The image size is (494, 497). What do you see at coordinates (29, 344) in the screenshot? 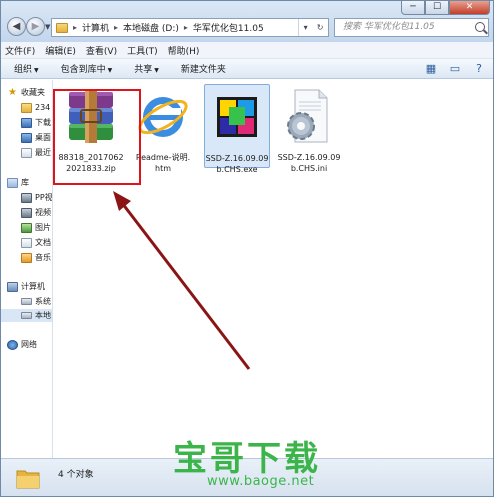
I see `nav-network-label: 网络` at bounding box center [29, 344].